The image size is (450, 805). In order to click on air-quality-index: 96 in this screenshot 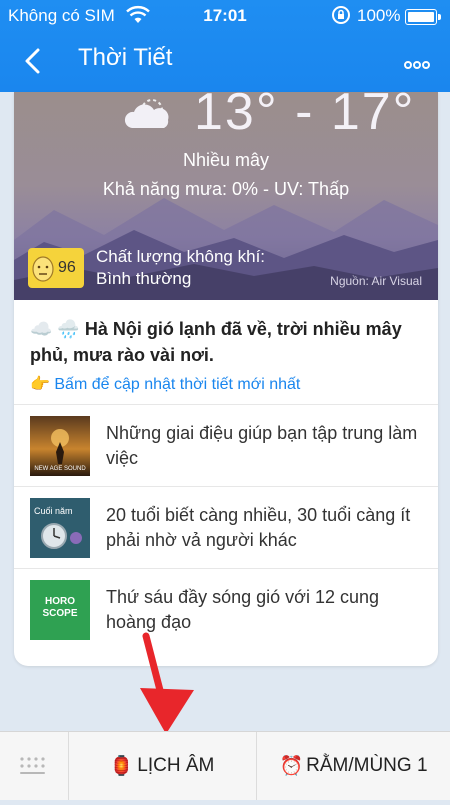, I will do `click(67, 267)`.